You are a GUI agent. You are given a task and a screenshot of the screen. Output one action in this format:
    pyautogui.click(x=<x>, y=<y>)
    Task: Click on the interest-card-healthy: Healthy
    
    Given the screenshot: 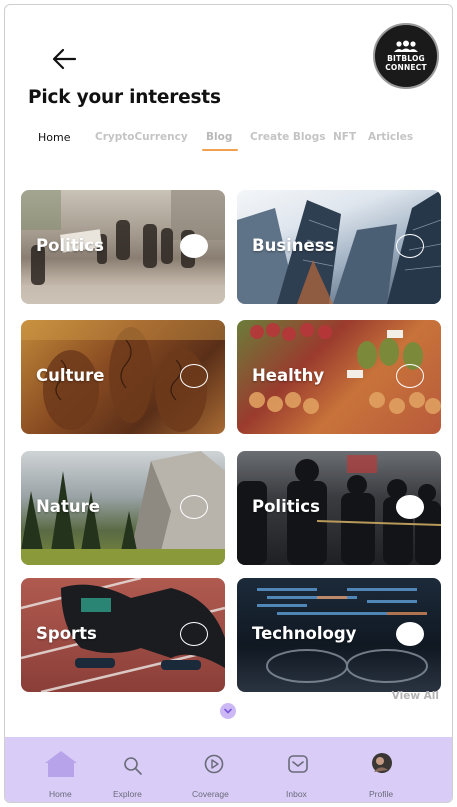 What is the action you would take?
    pyautogui.click(x=339, y=377)
    